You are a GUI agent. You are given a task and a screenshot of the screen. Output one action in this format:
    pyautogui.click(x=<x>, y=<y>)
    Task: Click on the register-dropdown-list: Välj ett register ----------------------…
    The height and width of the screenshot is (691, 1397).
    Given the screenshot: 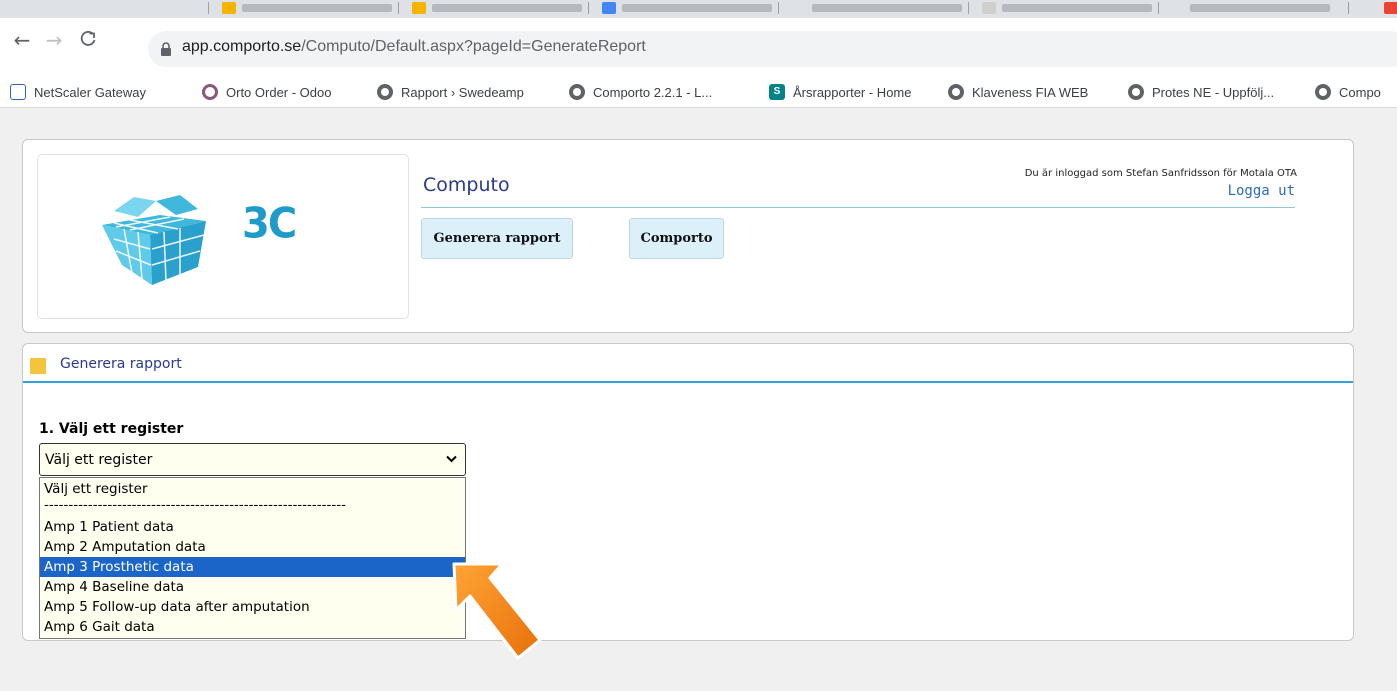 What is the action you would take?
    pyautogui.click(x=252, y=558)
    